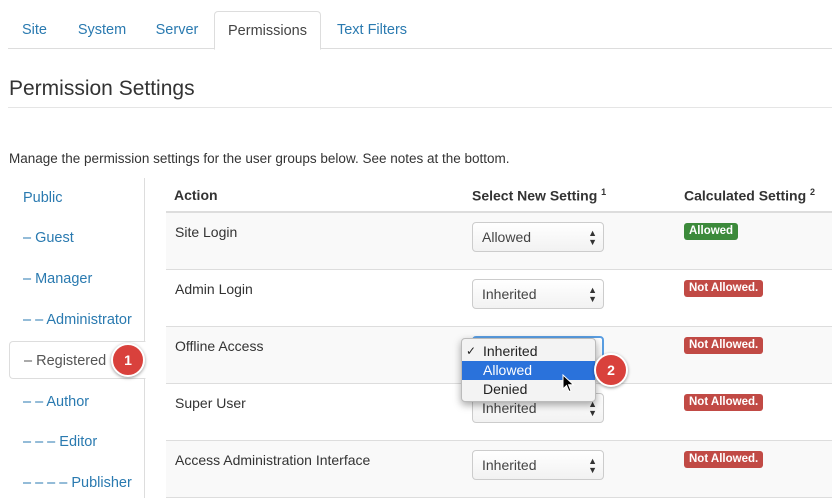 This screenshot has width=832, height=502. What do you see at coordinates (196, 195) in the screenshot?
I see `header-action: Action` at bounding box center [196, 195].